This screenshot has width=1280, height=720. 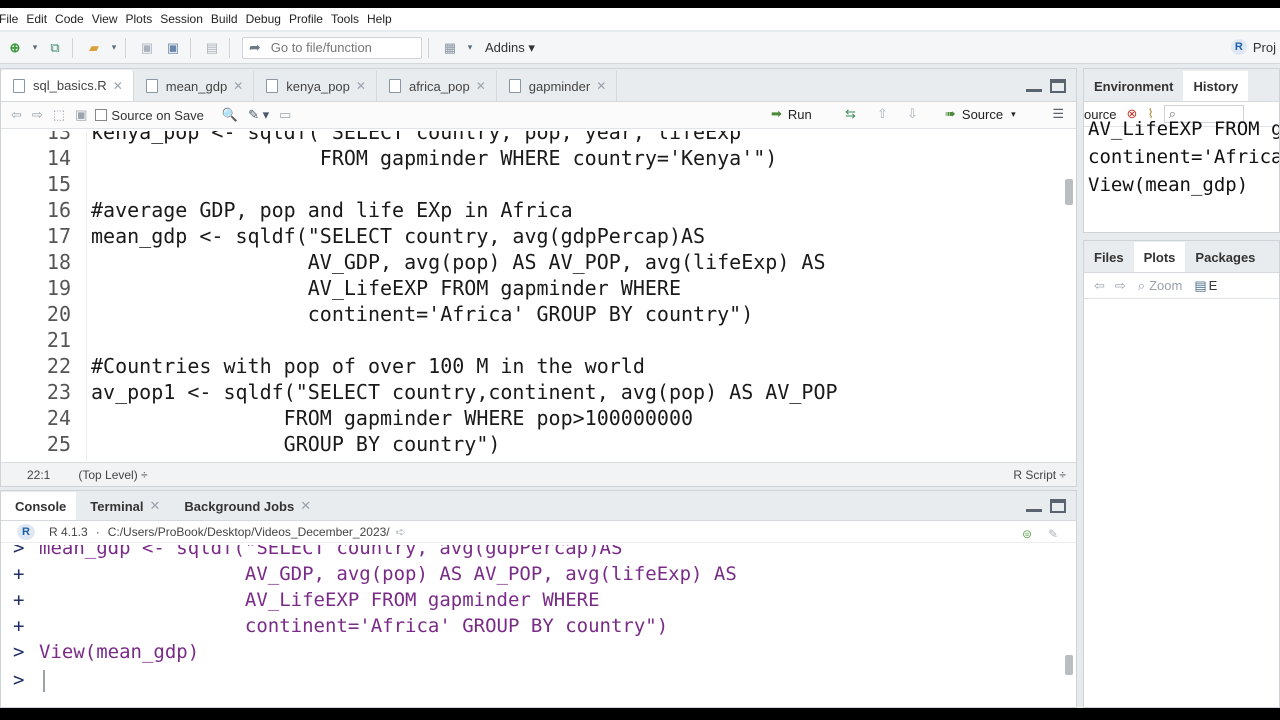 I want to click on editor-scrollbar, so click(x=1068, y=296).